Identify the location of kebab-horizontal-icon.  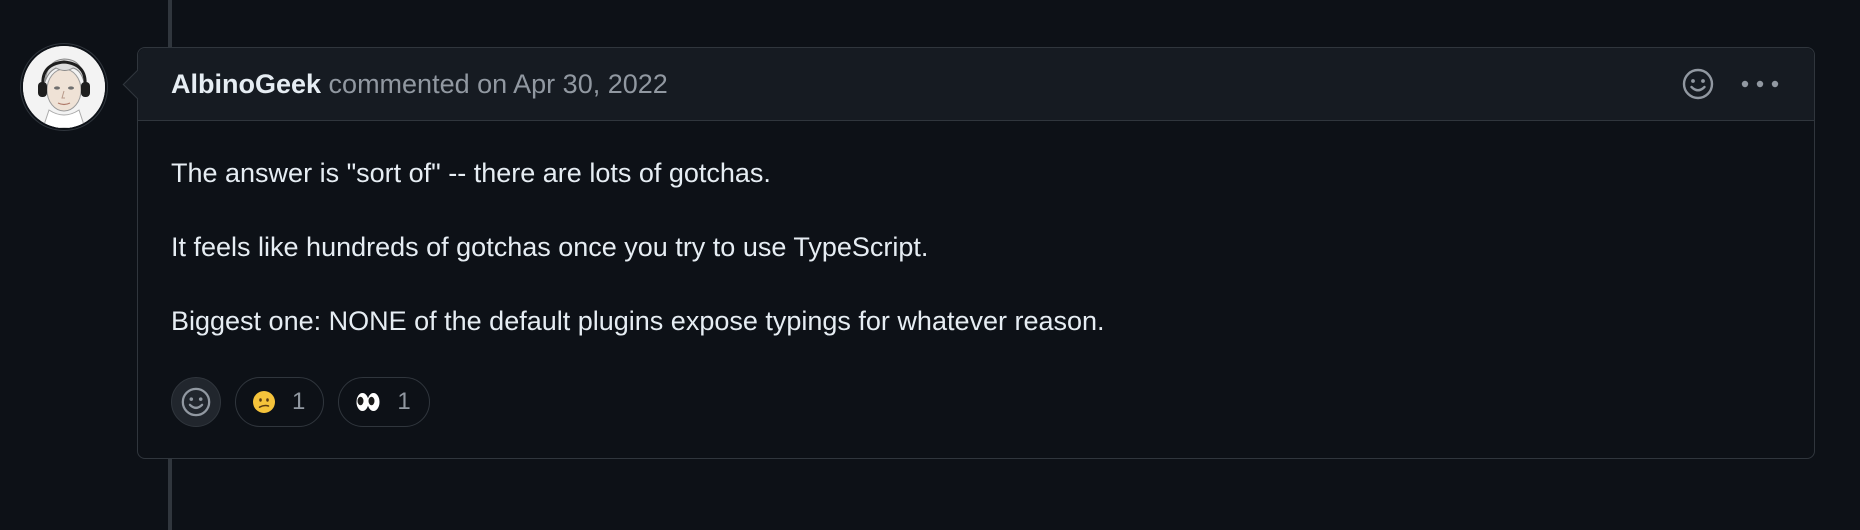
(1760, 84).